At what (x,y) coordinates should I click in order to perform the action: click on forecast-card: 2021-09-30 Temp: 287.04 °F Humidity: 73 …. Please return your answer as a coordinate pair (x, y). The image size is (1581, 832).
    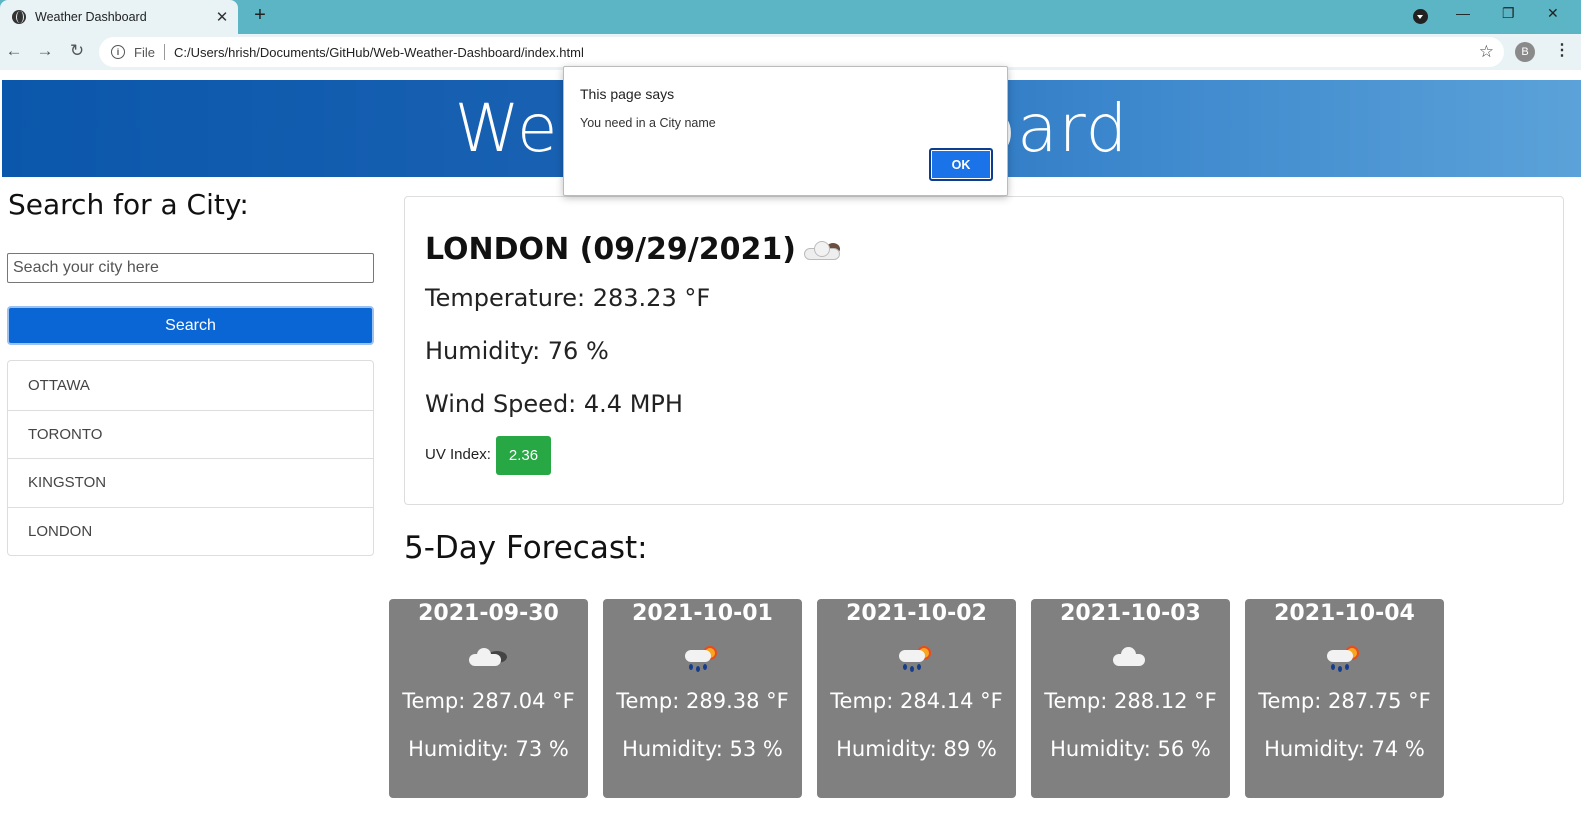
    Looking at the image, I should click on (488, 698).